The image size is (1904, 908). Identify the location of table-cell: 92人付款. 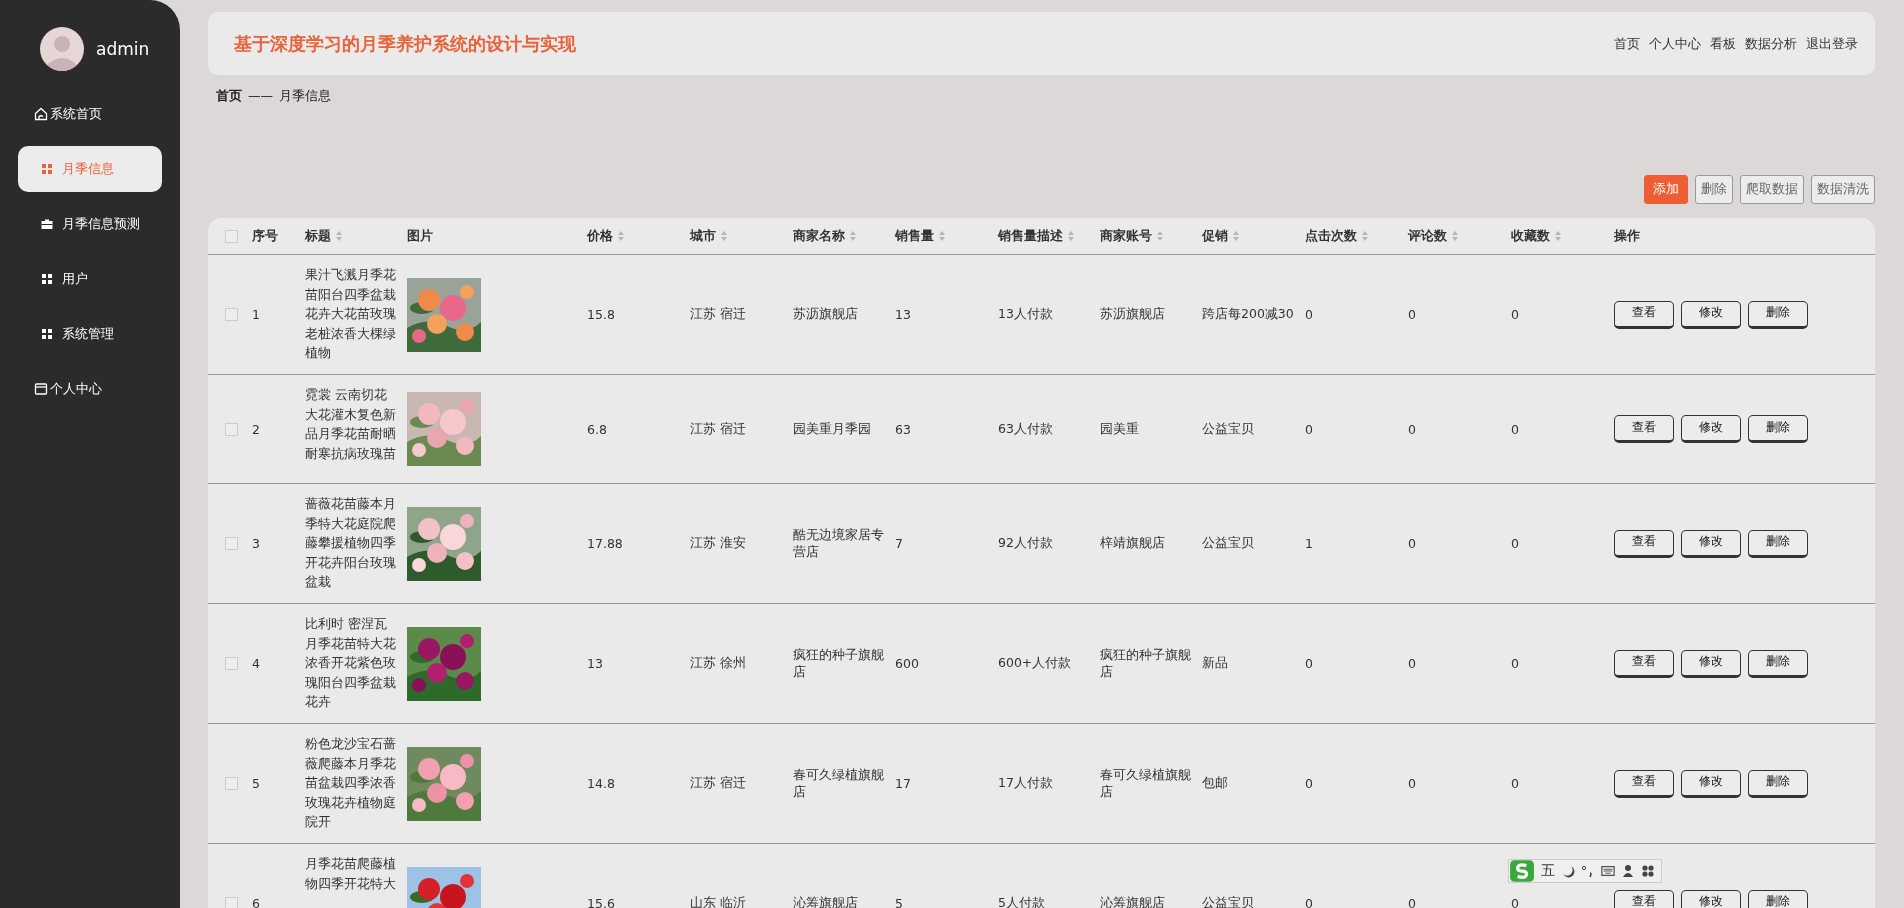
(1025, 543).